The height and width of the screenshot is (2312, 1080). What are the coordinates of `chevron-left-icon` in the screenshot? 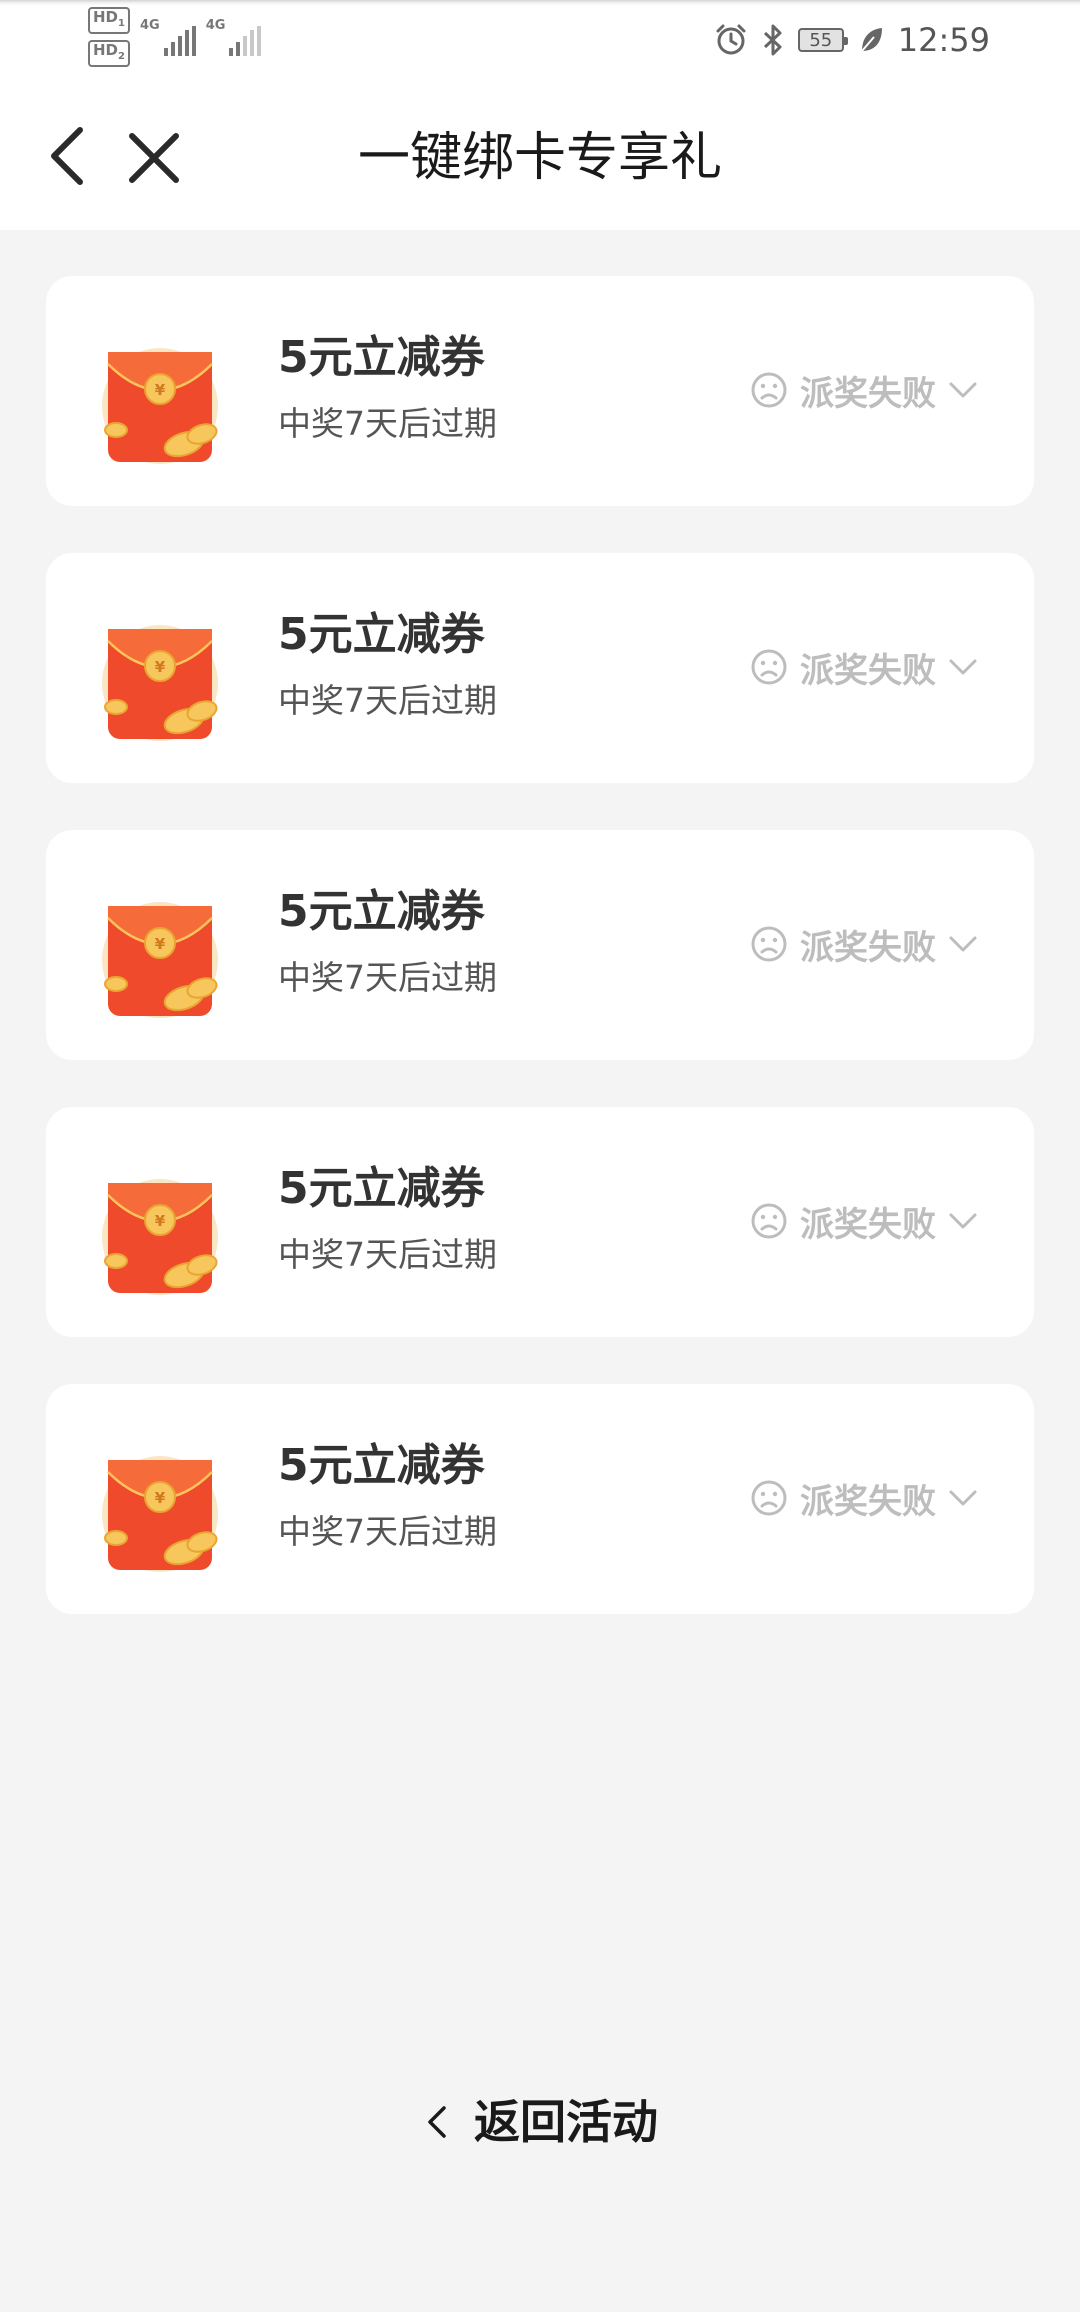 It's located at (437, 2122).